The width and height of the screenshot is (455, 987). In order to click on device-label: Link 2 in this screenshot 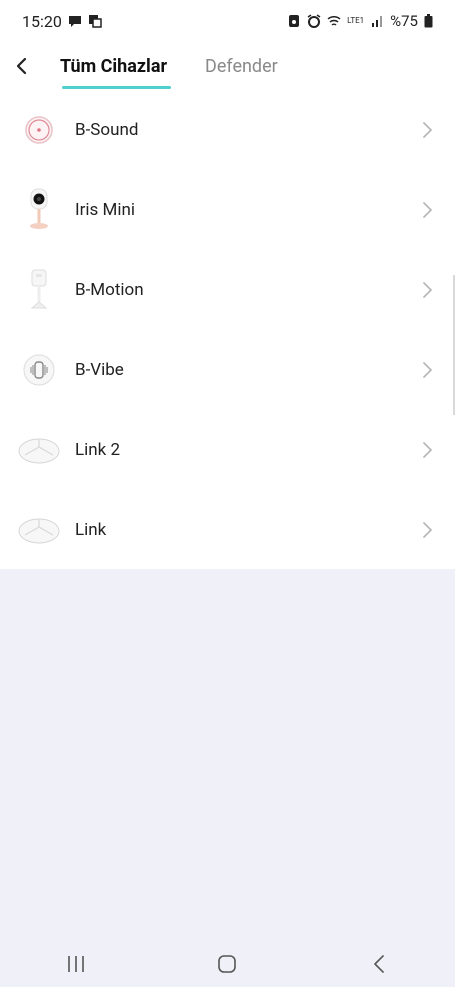, I will do `click(98, 450)`.